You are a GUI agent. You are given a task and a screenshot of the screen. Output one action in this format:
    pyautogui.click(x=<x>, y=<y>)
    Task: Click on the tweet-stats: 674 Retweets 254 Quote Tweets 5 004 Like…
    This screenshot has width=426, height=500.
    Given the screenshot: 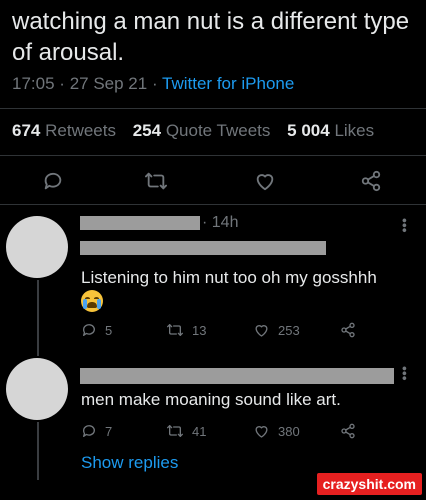 What is the action you would take?
    pyautogui.click(x=193, y=131)
    